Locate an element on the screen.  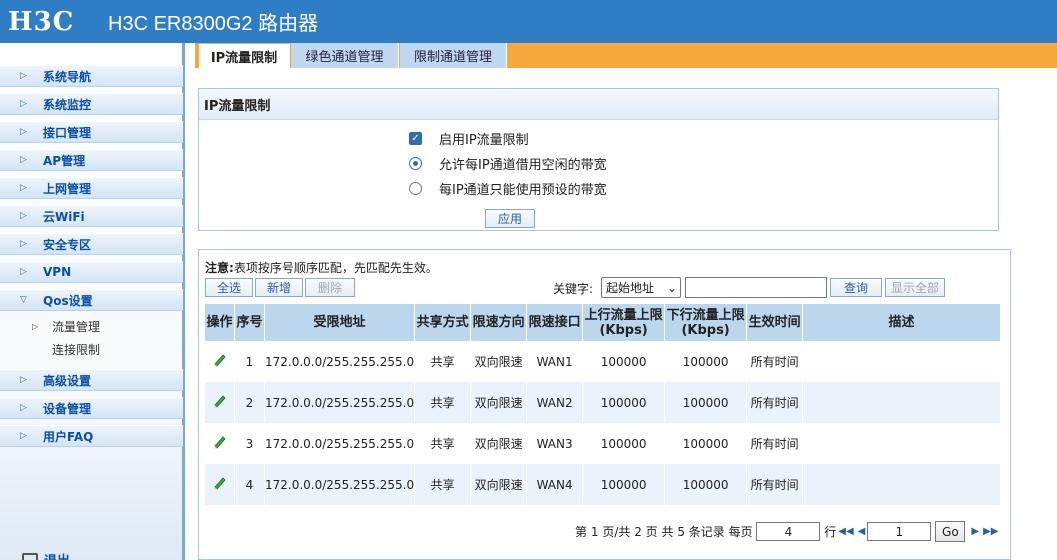
keyword-input is located at coordinates (756, 287).